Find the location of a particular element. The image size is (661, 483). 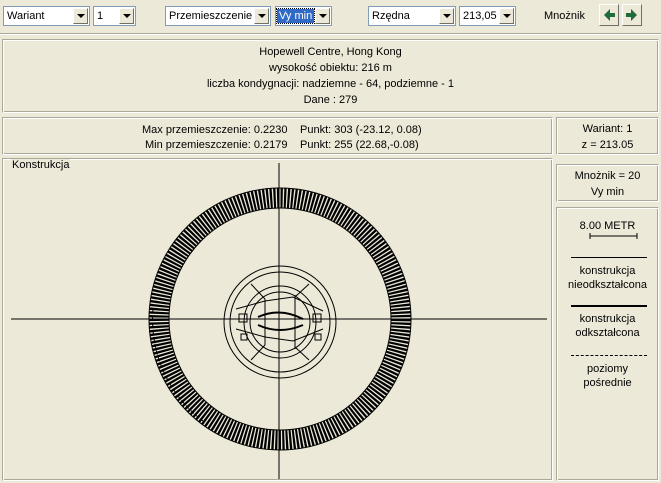

central-core is located at coordinates (280, 322).